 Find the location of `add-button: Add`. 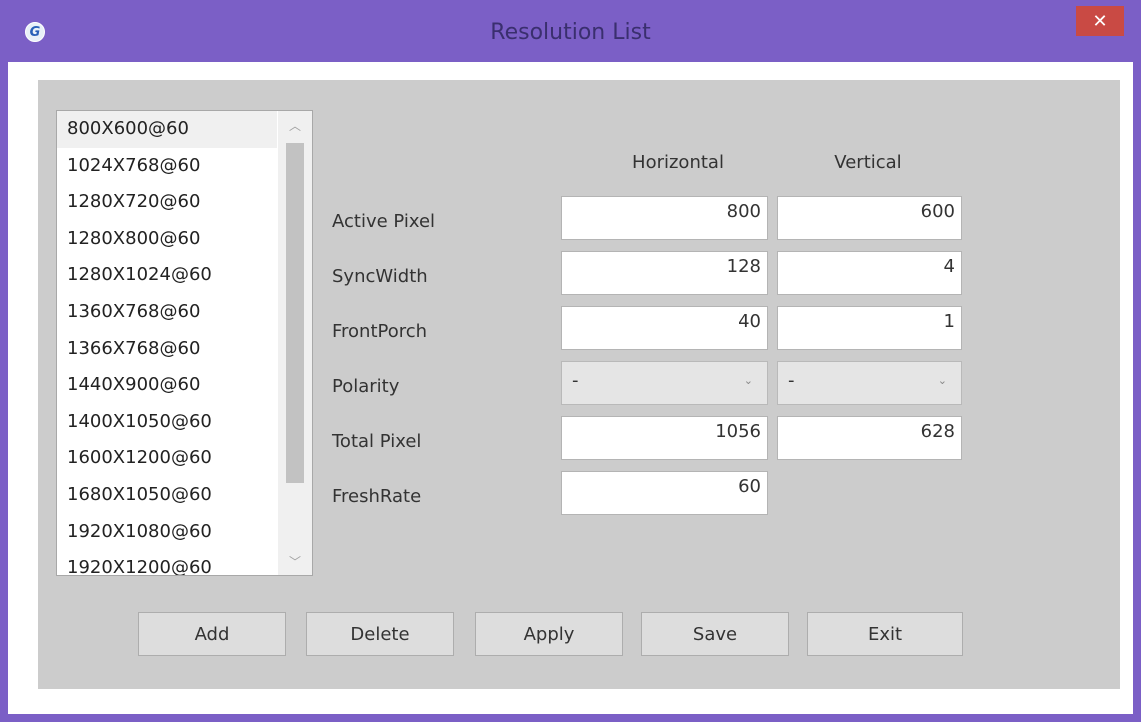

add-button: Add is located at coordinates (212, 634).